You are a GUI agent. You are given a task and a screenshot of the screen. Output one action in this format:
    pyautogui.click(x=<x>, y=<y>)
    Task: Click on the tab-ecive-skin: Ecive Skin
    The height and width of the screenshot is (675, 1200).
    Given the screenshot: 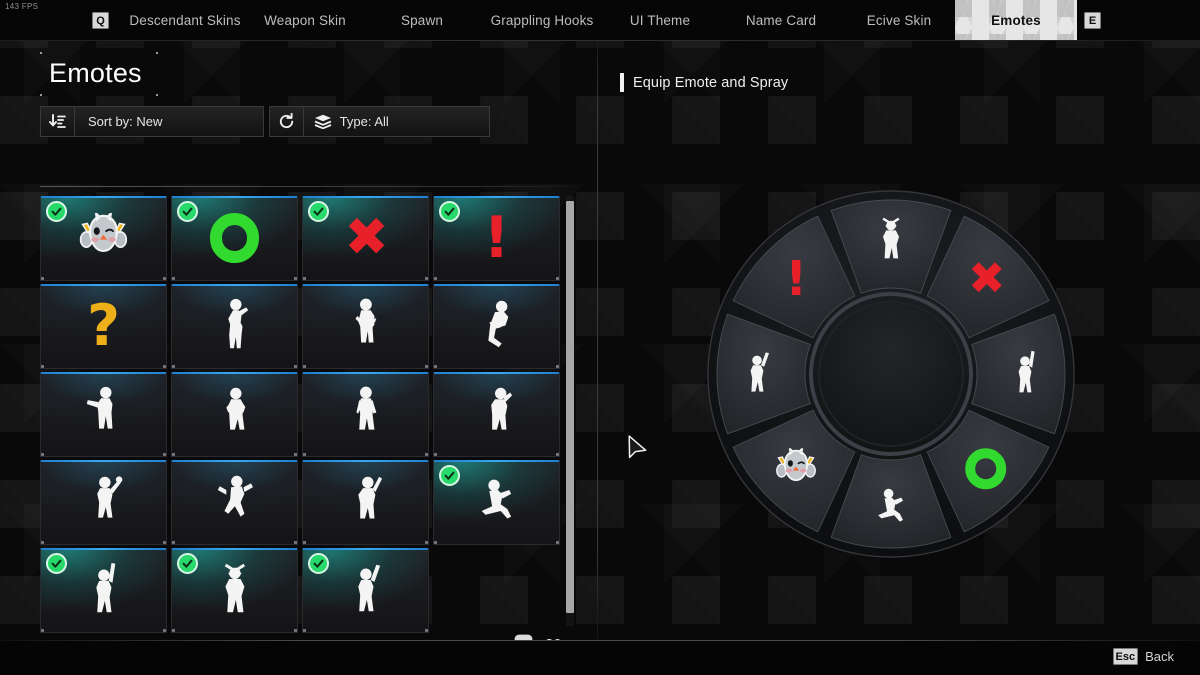 What is the action you would take?
    pyautogui.click(x=899, y=20)
    